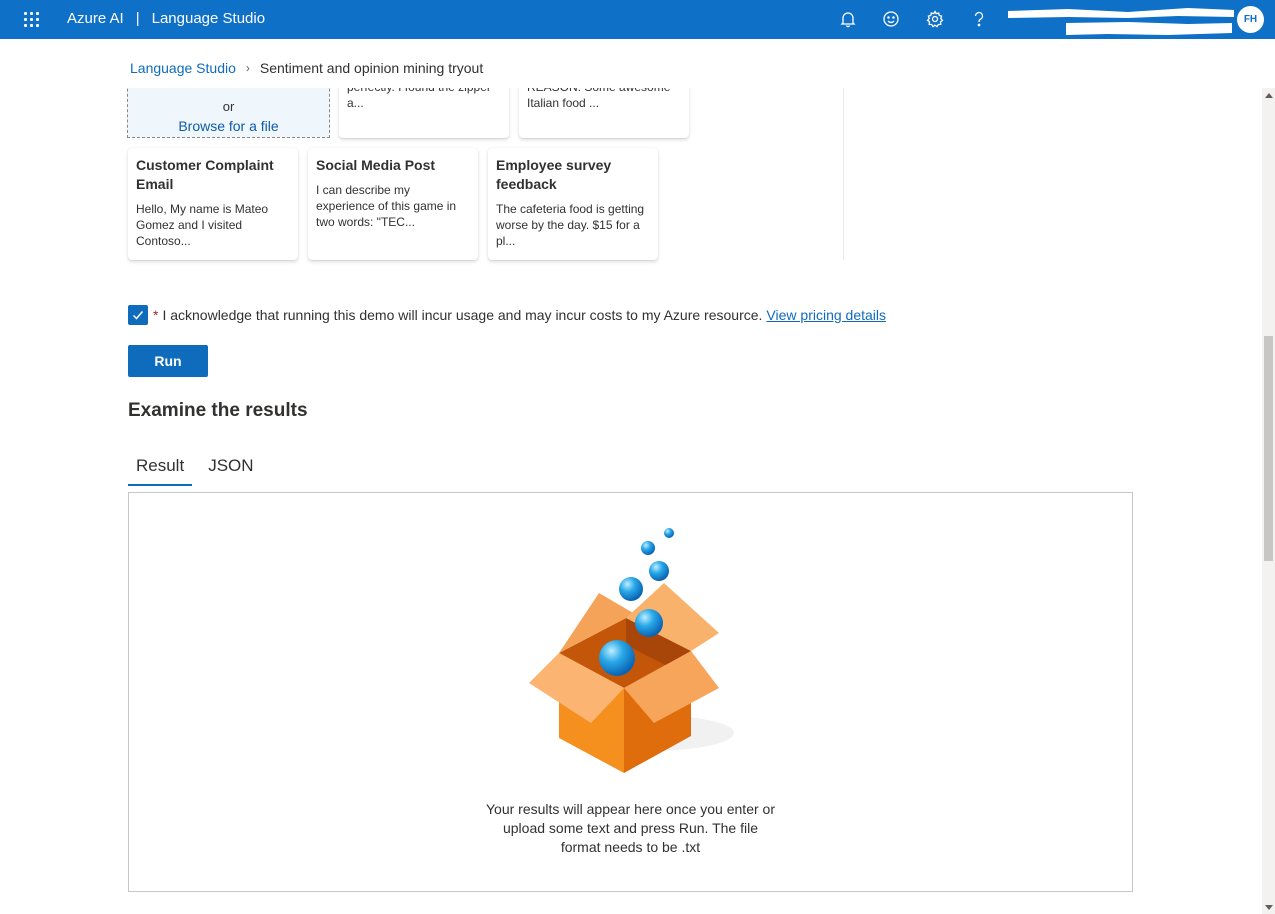 This screenshot has width=1275, height=914. I want to click on acknowledge-checkbox, so click(138, 315).